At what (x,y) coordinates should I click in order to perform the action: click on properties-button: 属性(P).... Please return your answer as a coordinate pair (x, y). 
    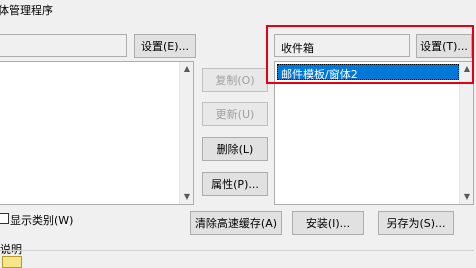
    Looking at the image, I should click on (235, 184).